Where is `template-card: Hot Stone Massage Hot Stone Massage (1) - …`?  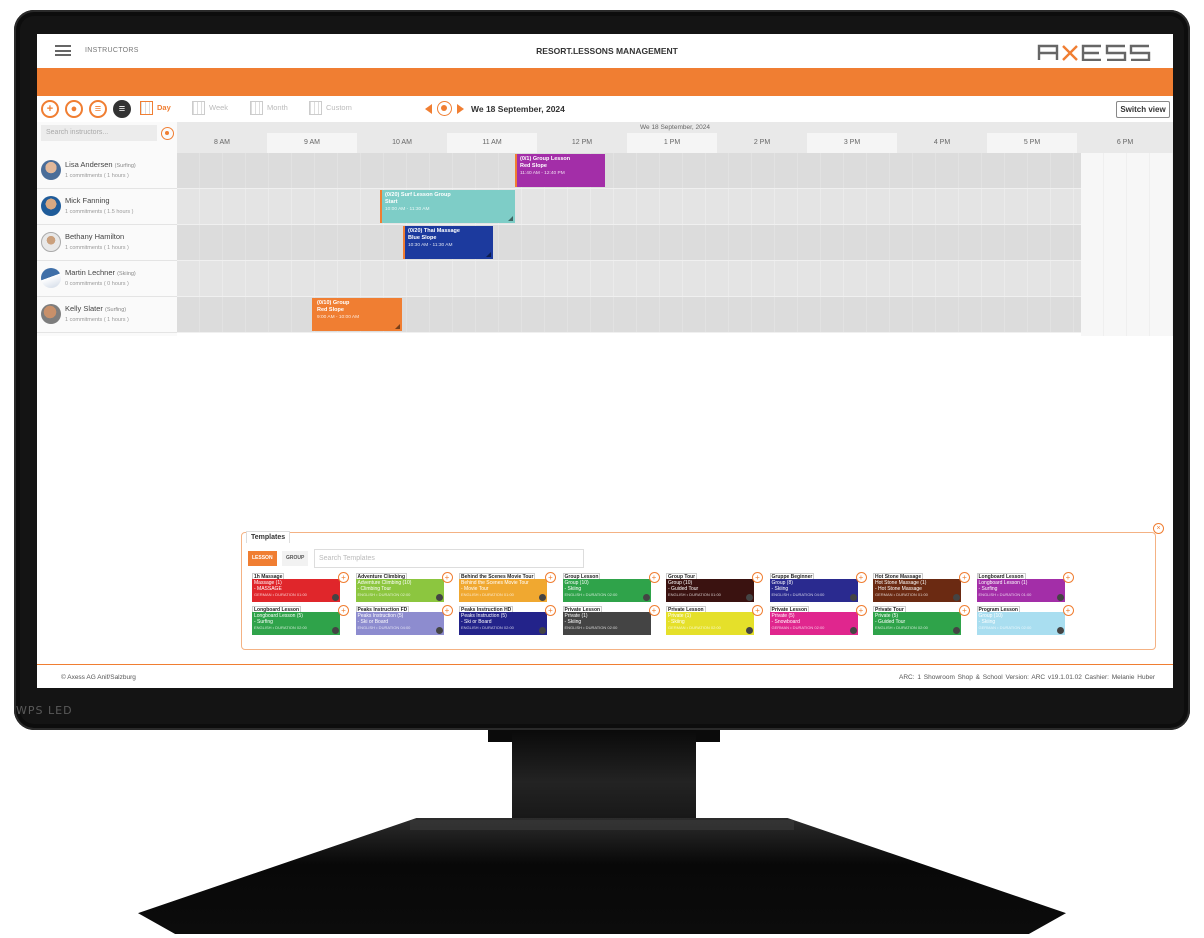
template-card: Hot Stone Massage Hot Stone Massage (1) - … is located at coordinates (921, 587).